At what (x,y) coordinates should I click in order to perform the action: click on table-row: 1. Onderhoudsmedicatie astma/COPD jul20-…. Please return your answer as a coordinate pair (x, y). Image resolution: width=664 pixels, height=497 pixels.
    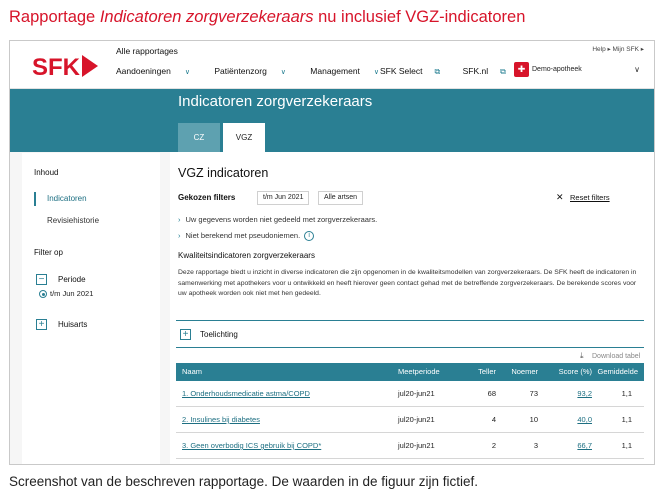
    Looking at the image, I should click on (410, 394).